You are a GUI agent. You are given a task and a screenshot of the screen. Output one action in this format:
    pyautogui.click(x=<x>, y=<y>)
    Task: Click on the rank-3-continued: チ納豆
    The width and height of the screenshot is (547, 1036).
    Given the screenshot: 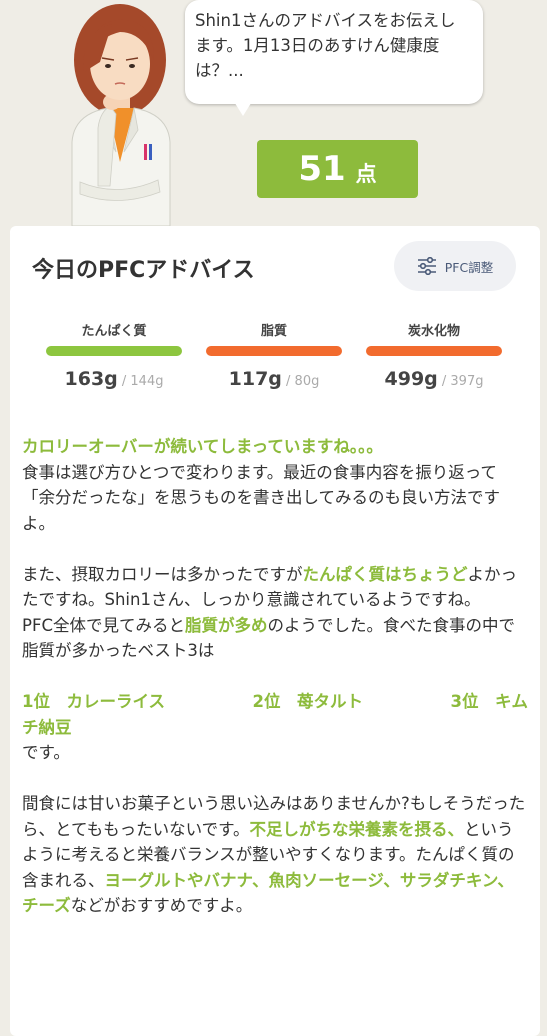 What is the action you would take?
    pyautogui.click(x=47, y=727)
    